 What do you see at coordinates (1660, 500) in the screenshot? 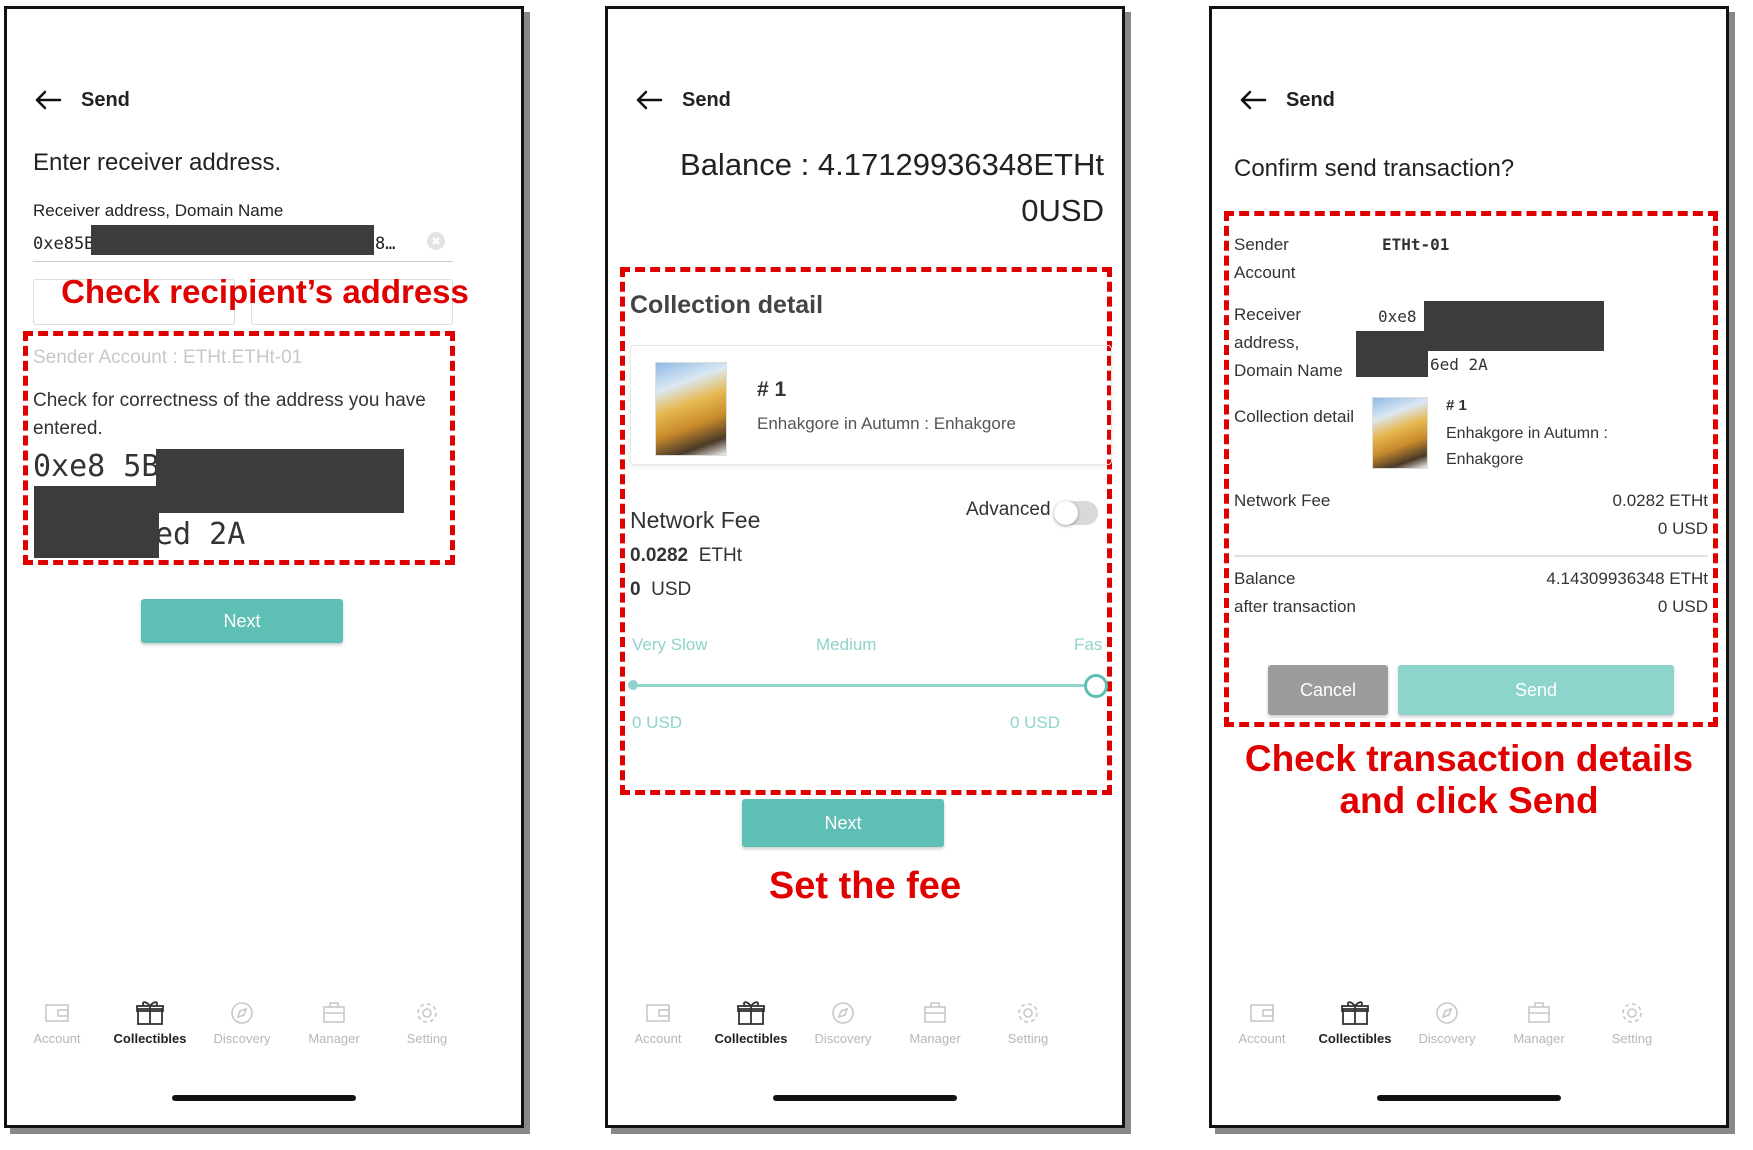
I see `network-fee-value: 0.0282 ETHt` at bounding box center [1660, 500].